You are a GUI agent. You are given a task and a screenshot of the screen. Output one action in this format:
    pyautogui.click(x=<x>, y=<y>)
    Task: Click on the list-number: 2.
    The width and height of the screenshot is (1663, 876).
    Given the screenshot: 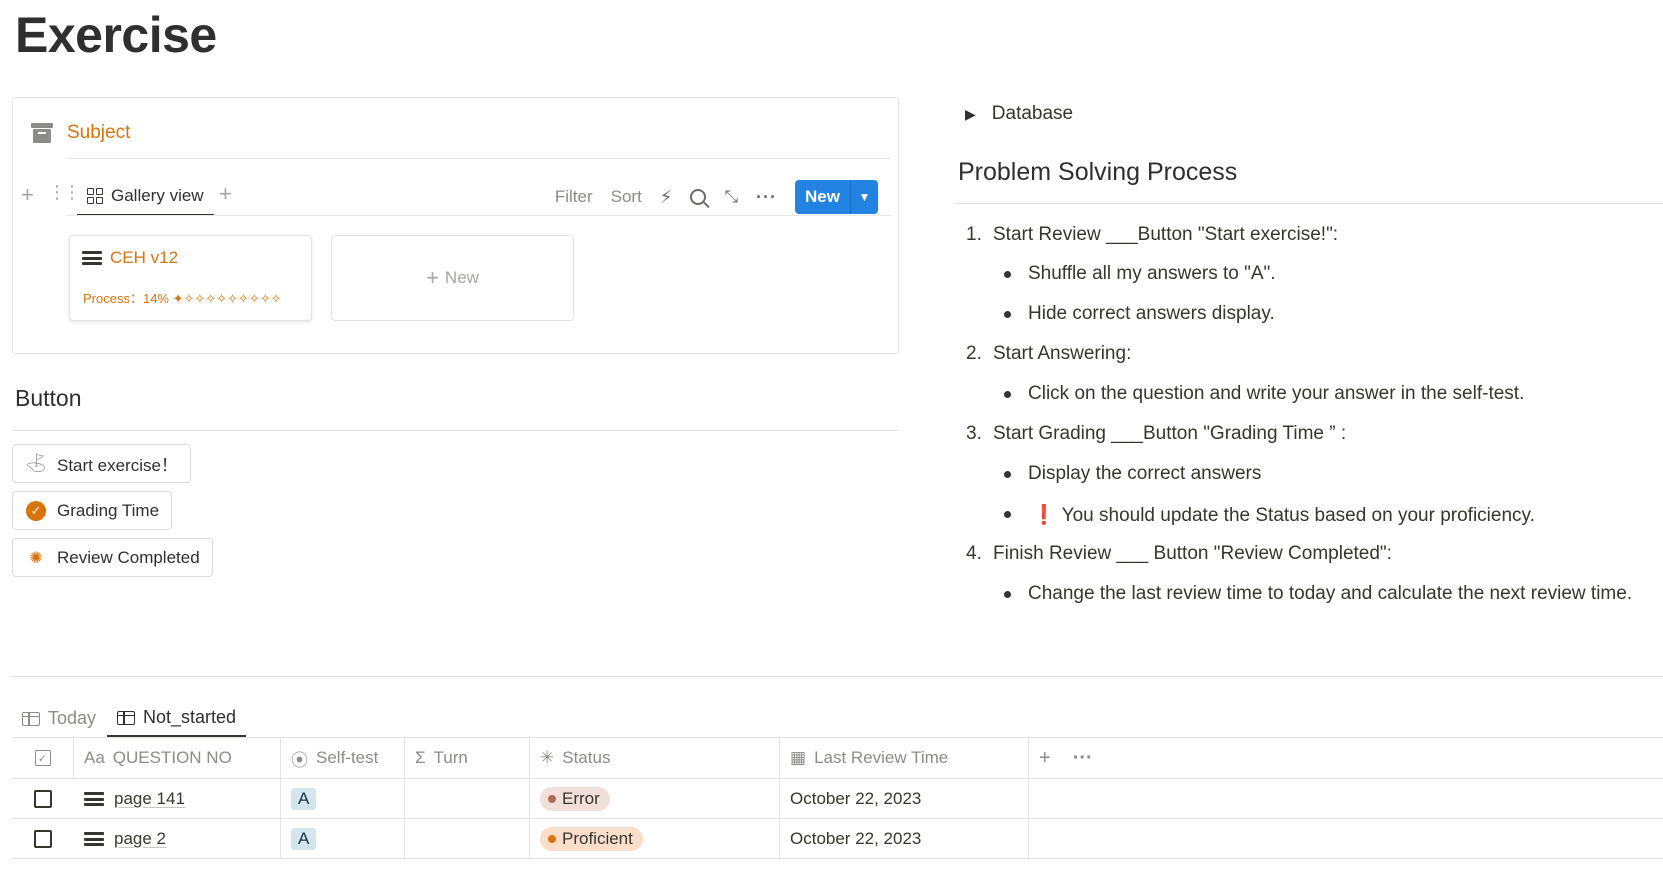 What is the action you would take?
    pyautogui.click(x=974, y=353)
    